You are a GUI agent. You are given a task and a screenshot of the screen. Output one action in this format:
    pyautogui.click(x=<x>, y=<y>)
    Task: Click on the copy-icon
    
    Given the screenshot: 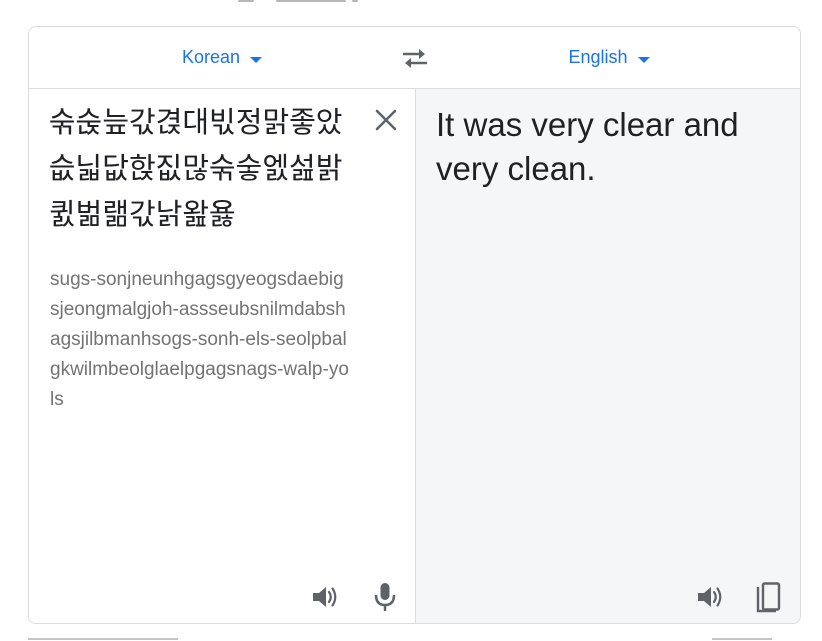 What is the action you would take?
    pyautogui.click(x=768, y=597)
    